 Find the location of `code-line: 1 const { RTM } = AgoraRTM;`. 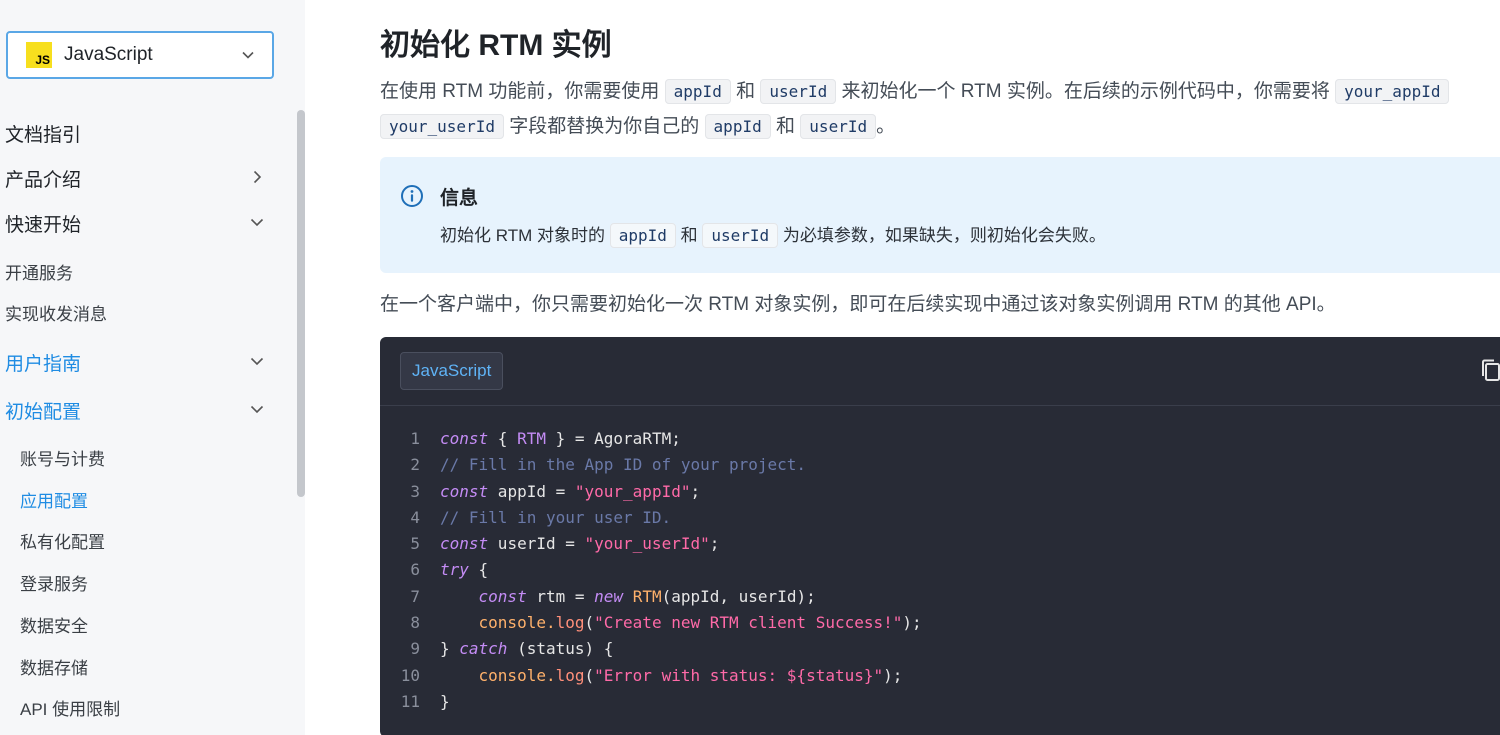

code-line: 1 const { RTM } = AgoraRTM; is located at coordinates (545, 438).